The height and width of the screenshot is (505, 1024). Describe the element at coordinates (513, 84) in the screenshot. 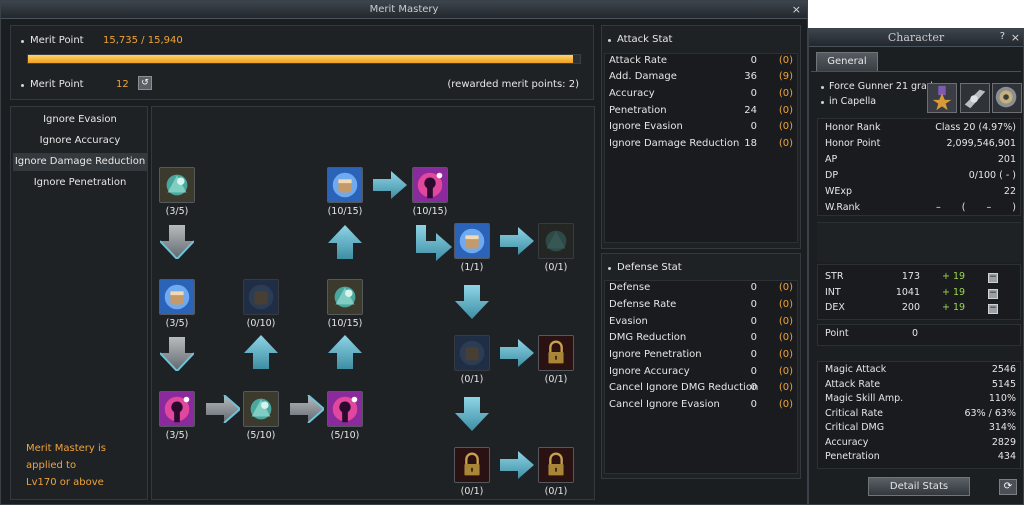

I see `rewarded-points-text: (rewarded merit points: 2)` at that location.